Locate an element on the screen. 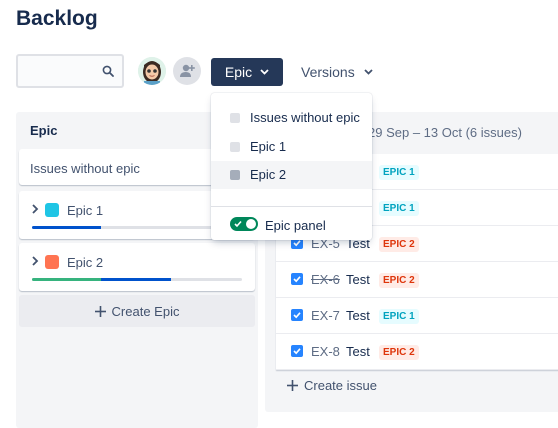  create-issue-label: Create issue is located at coordinates (340, 385).